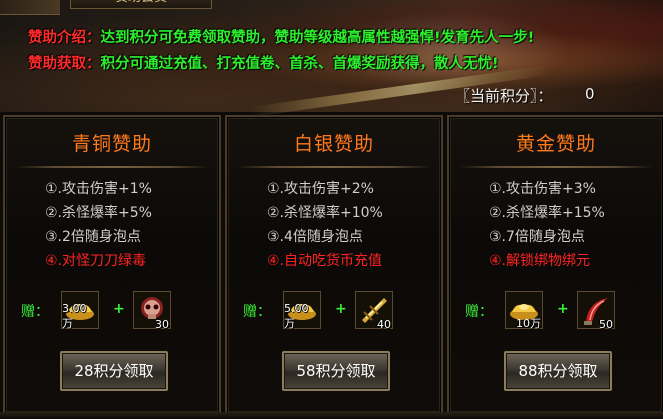 The height and width of the screenshot is (419, 663). I want to click on current-points-label: 〖当前积分〗：, so click(504, 96).